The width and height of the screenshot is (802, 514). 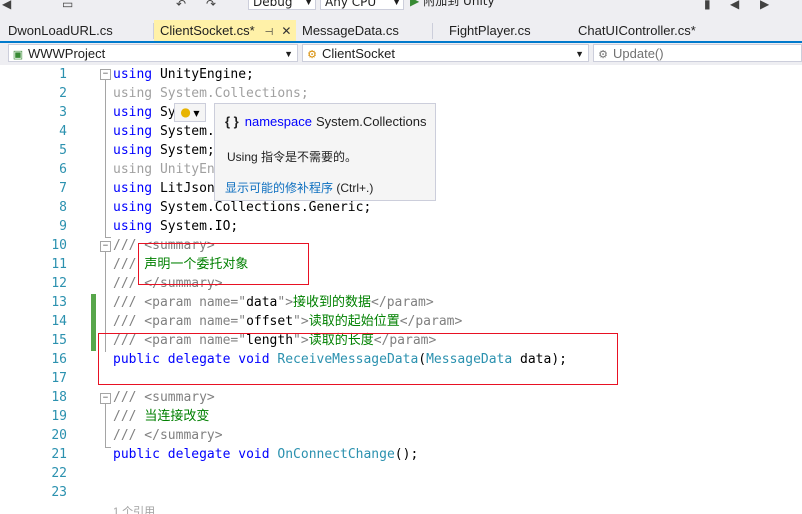 I want to click on platform-value: Any CPU, so click(x=351, y=4).